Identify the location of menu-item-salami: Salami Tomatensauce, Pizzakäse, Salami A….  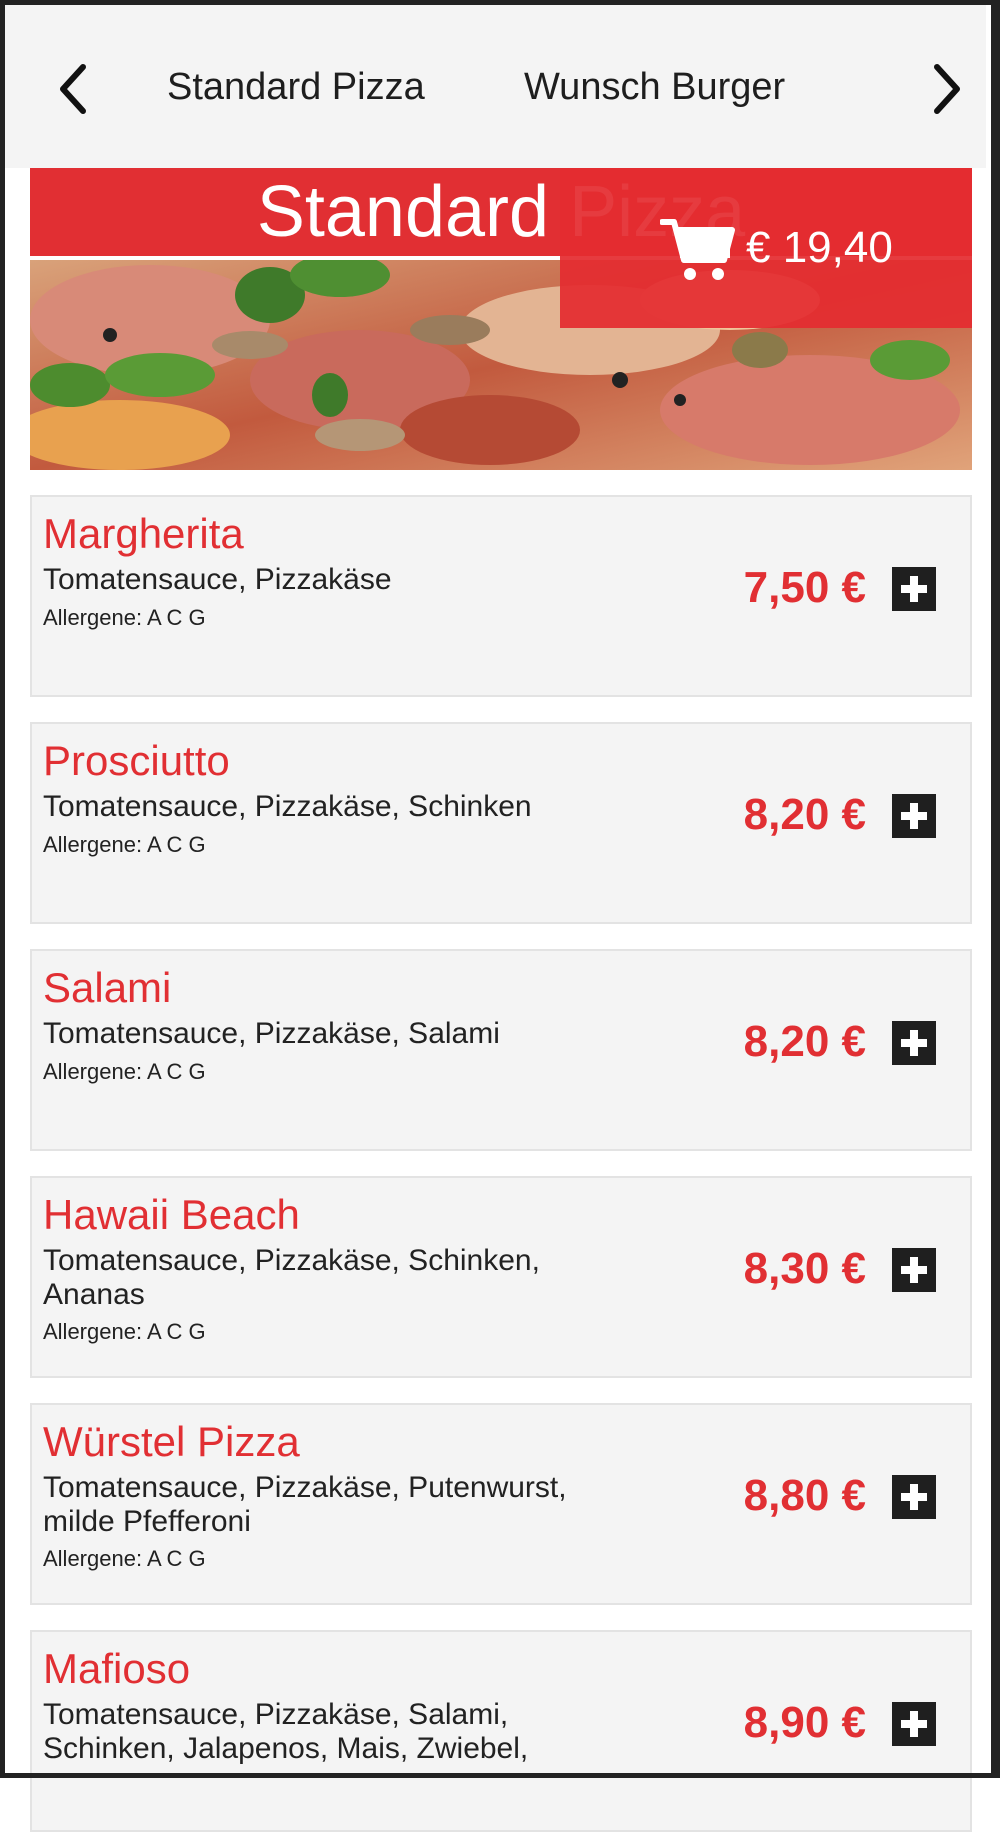
(501, 1050).